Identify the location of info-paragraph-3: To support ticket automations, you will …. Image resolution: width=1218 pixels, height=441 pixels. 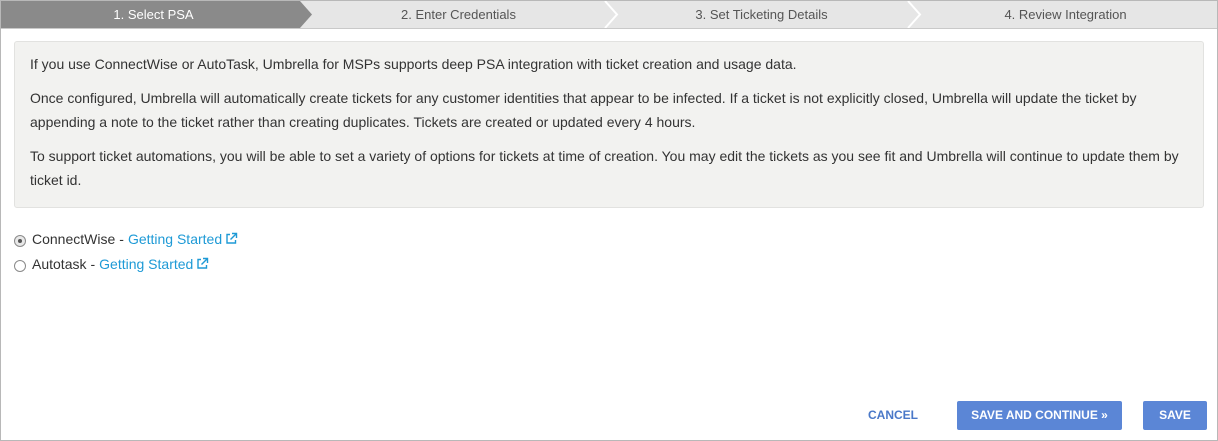
(604, 168).